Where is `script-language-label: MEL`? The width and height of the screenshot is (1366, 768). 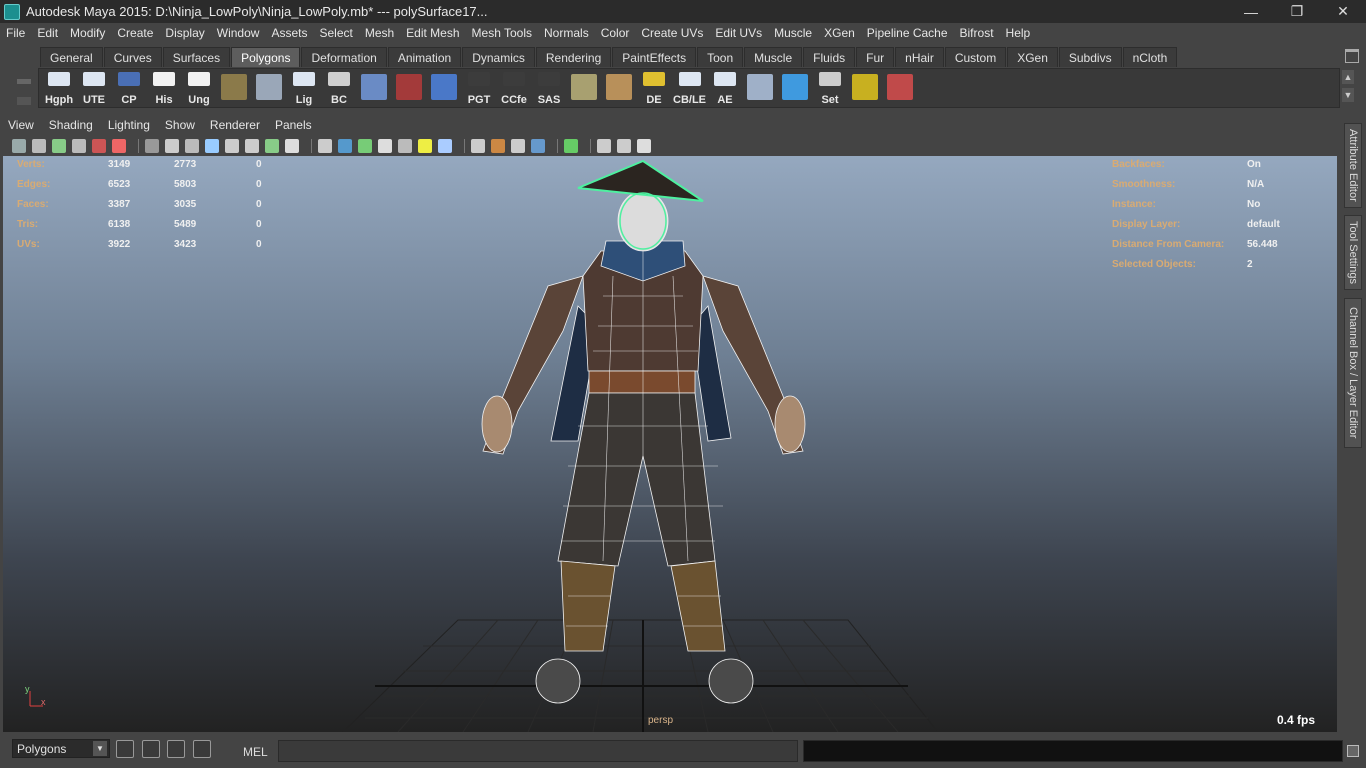 script-language-label: MEL is located at coordinates (255, 752).